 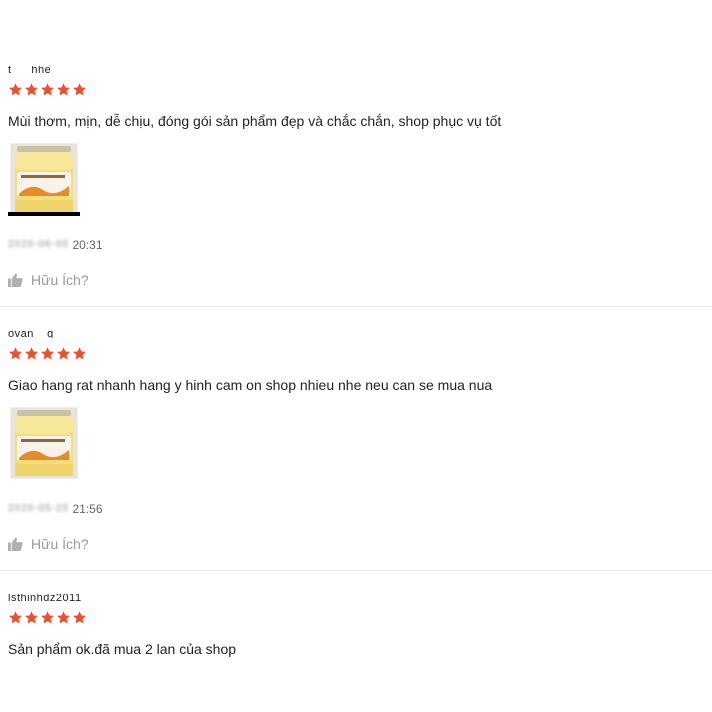 I want to click on review-timestamp: 2020-05-25 21:56, so click(x=55, y=509).